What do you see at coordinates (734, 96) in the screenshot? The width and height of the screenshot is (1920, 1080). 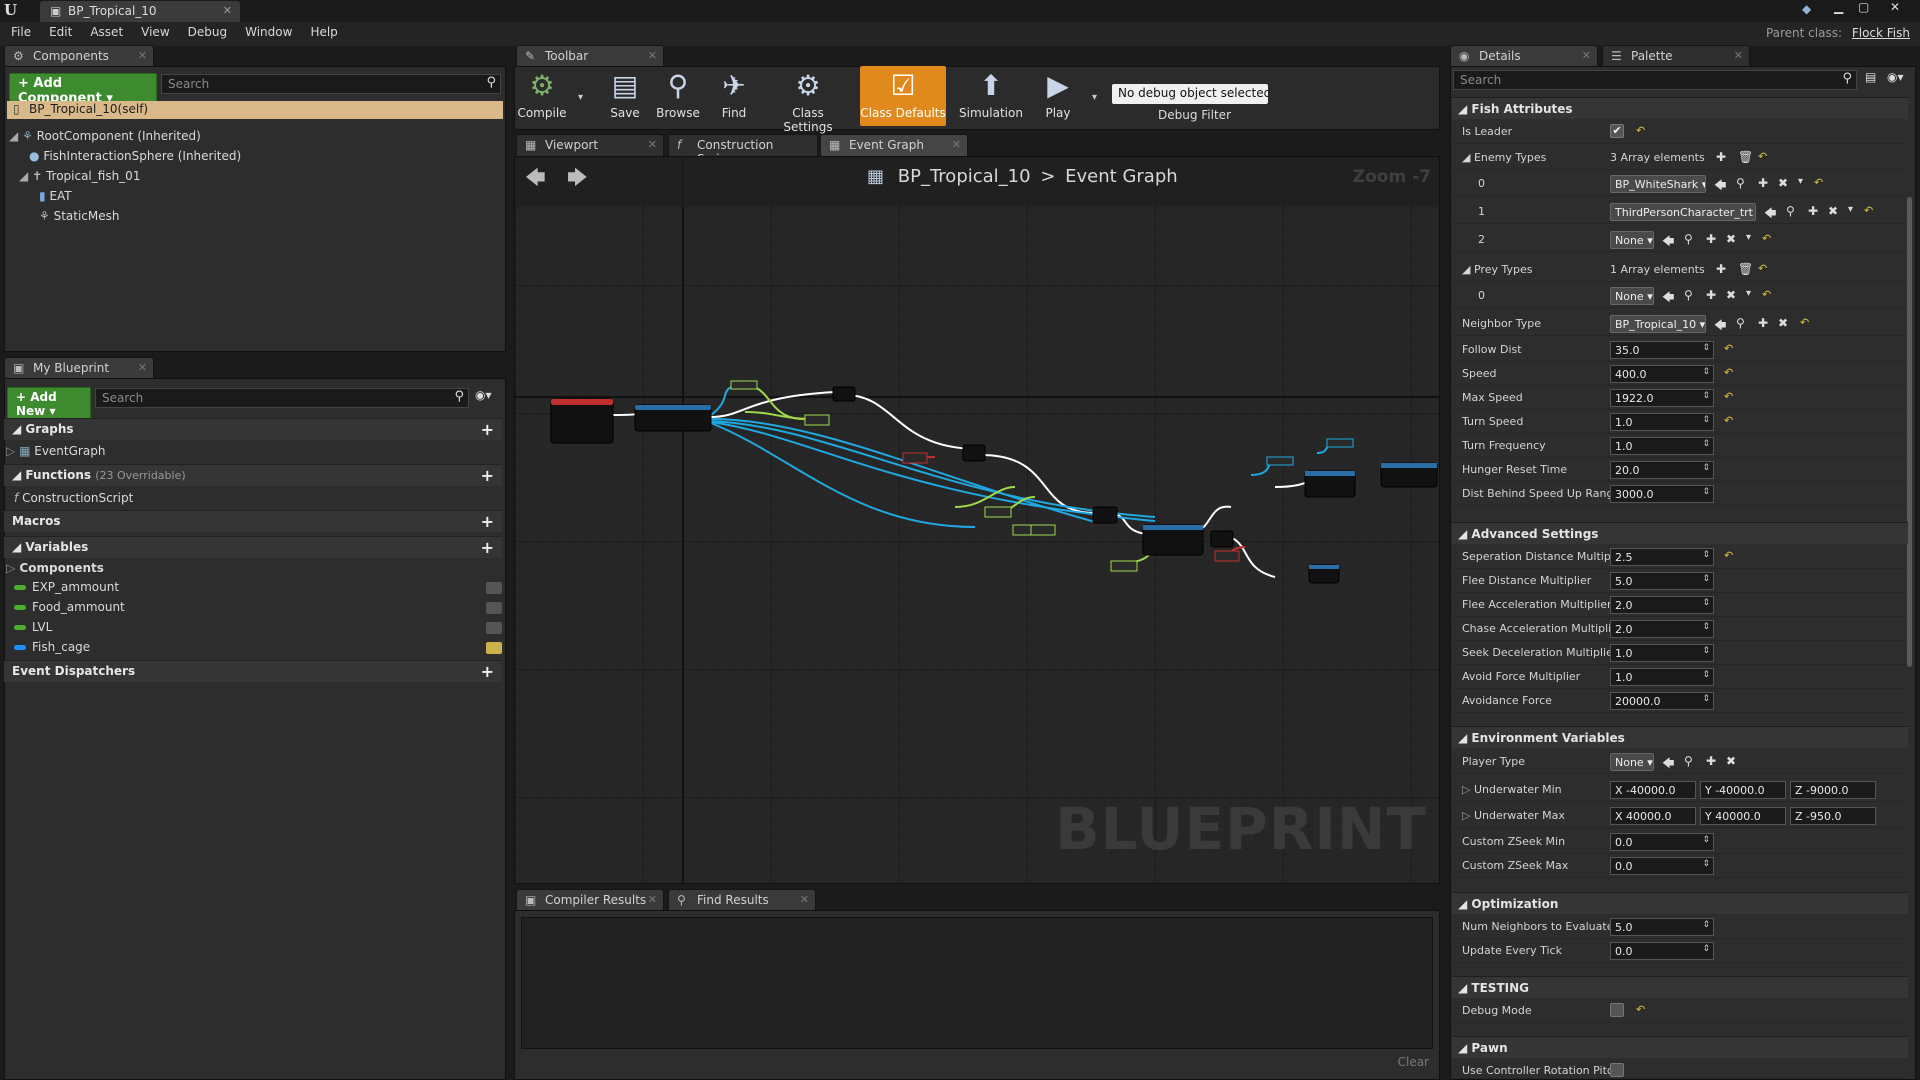 I see `find-button: ✈ Find` at bounding box center [734, 96].